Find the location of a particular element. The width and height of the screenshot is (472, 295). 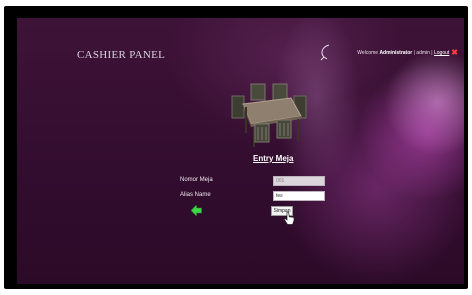

user-name: Administrator is located at coordinates (396, 53).